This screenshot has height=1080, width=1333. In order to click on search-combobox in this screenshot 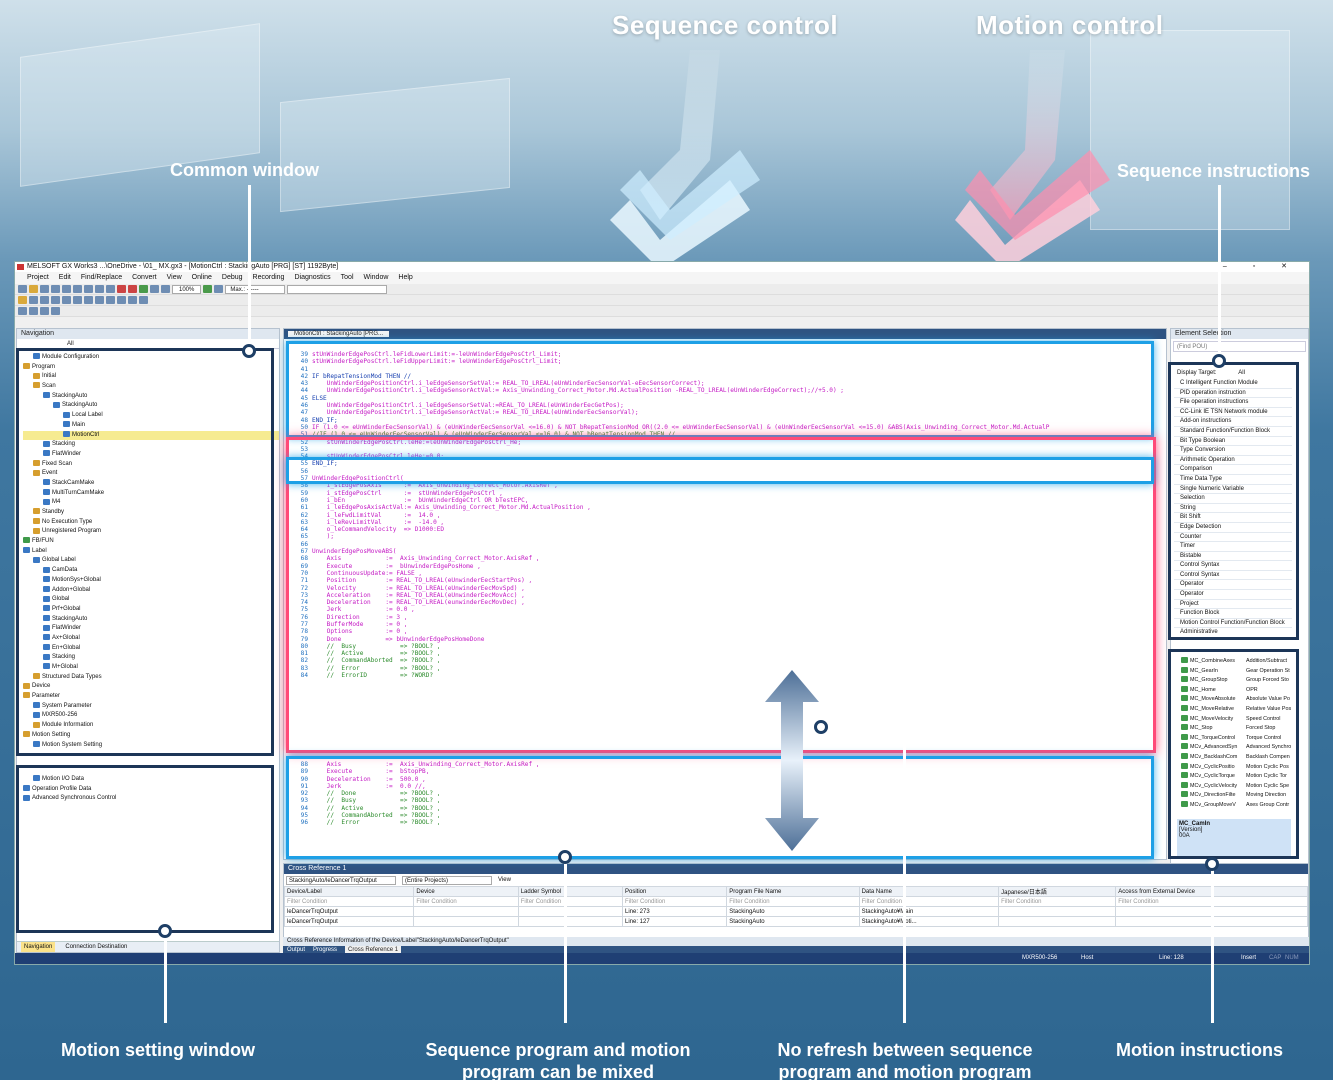, I will do `click(337, 289)`.